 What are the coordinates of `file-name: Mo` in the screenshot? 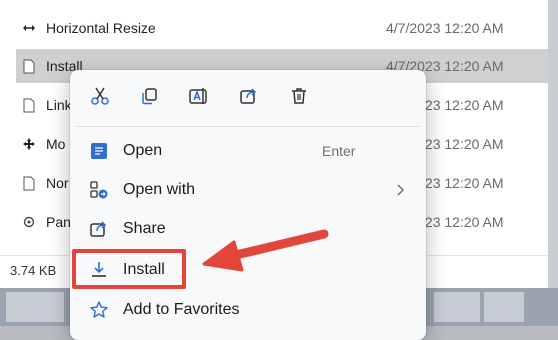 It's located at (56, 144).